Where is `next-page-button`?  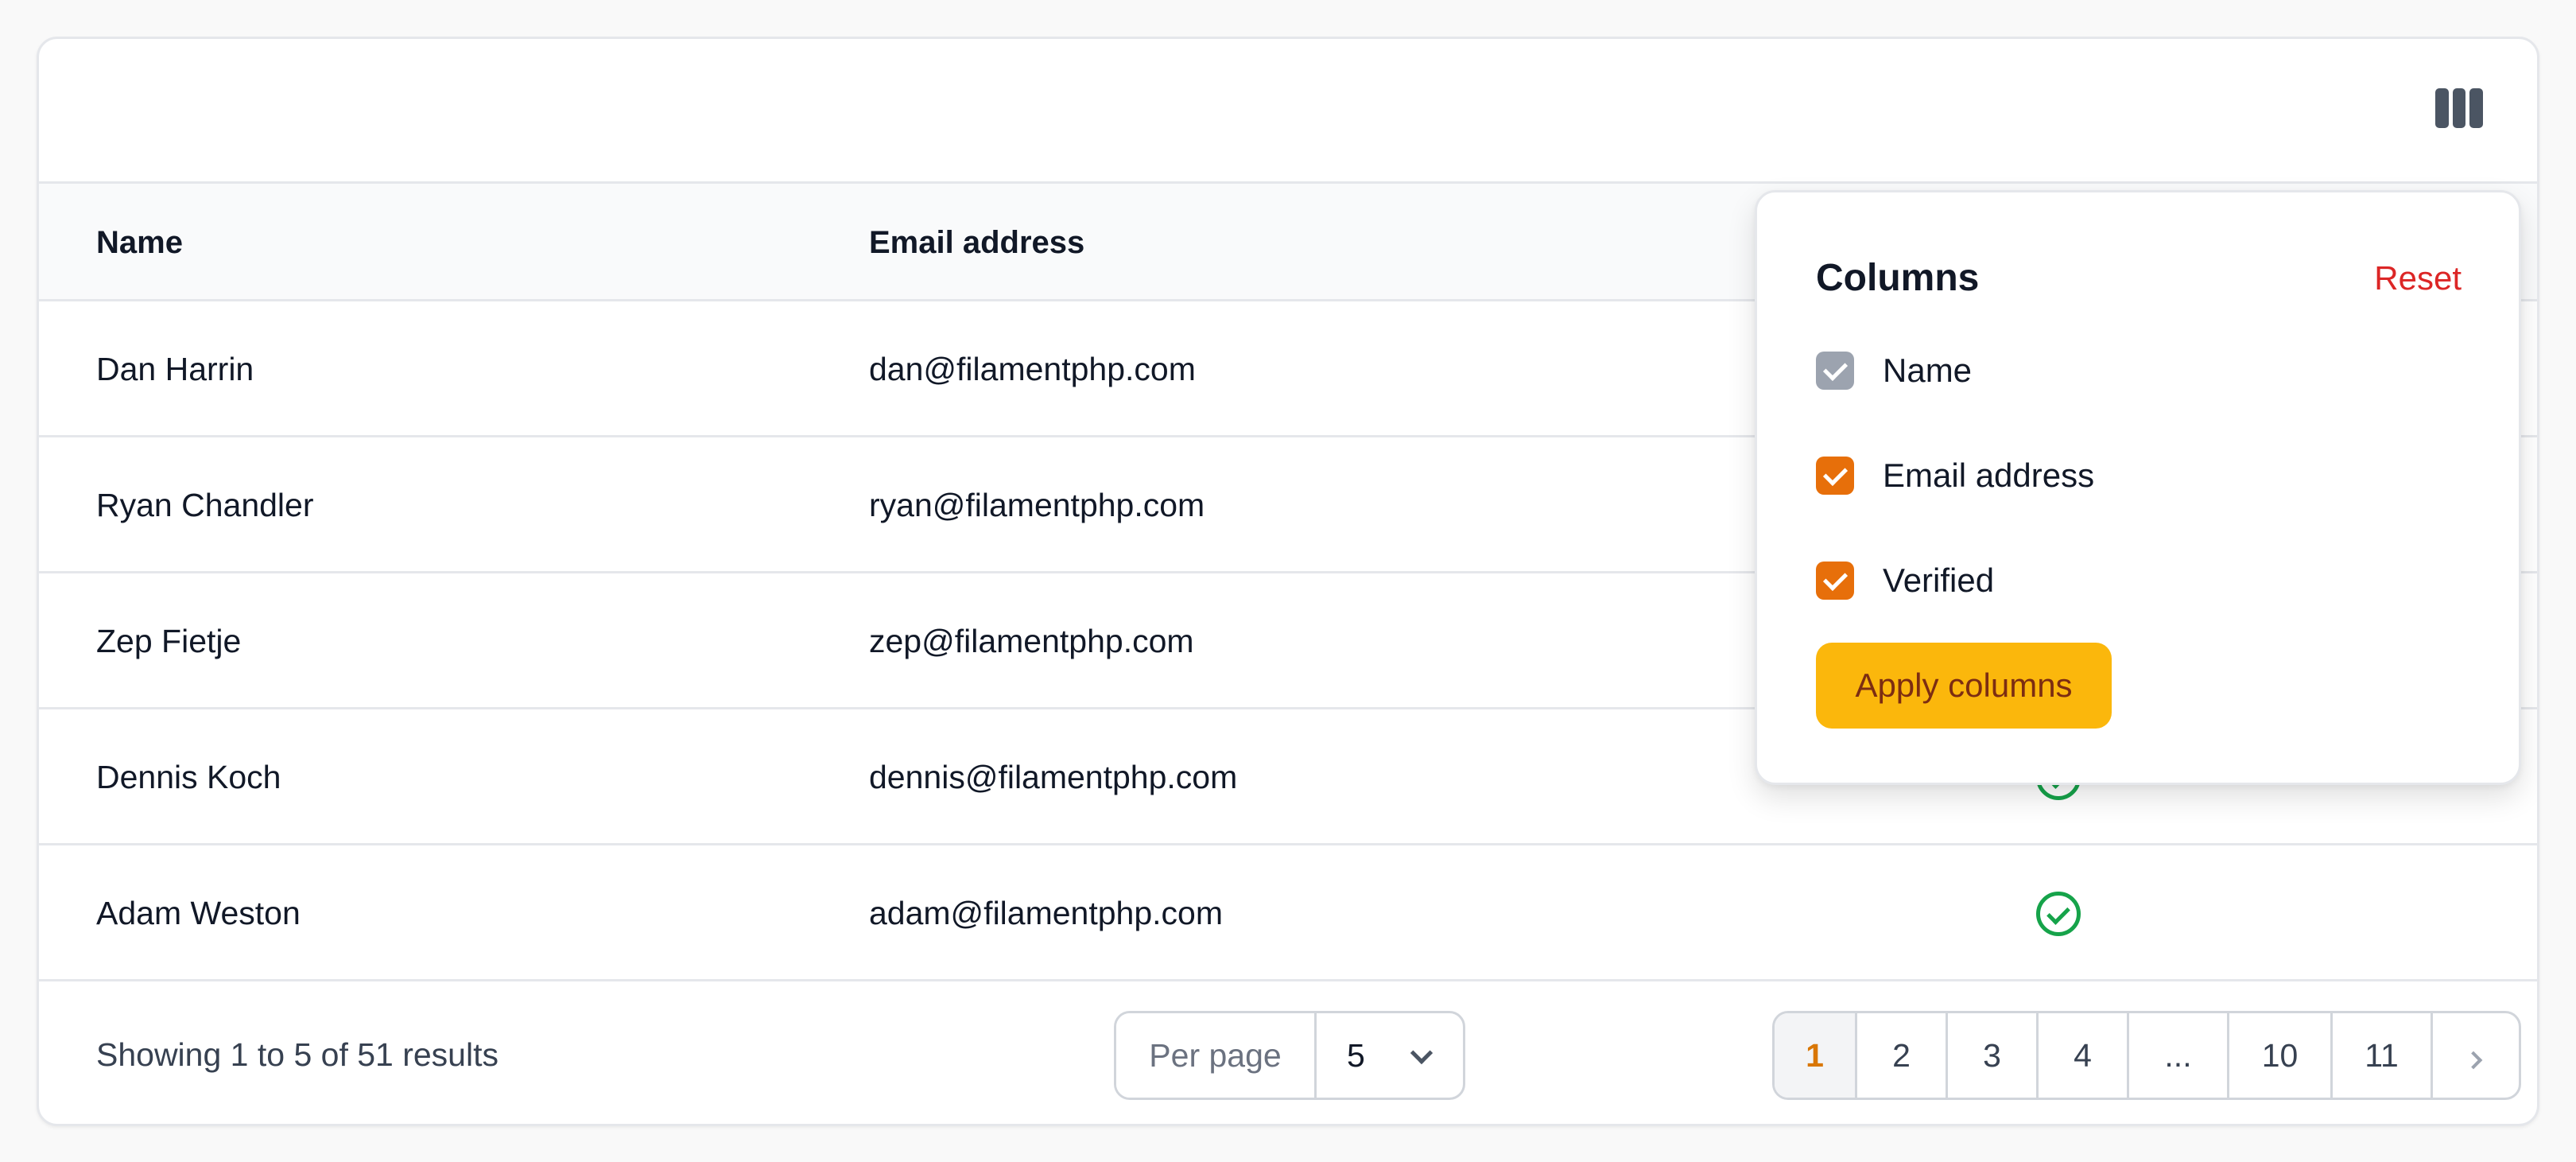 next-page-button is located at coordinates (2476, 1055).